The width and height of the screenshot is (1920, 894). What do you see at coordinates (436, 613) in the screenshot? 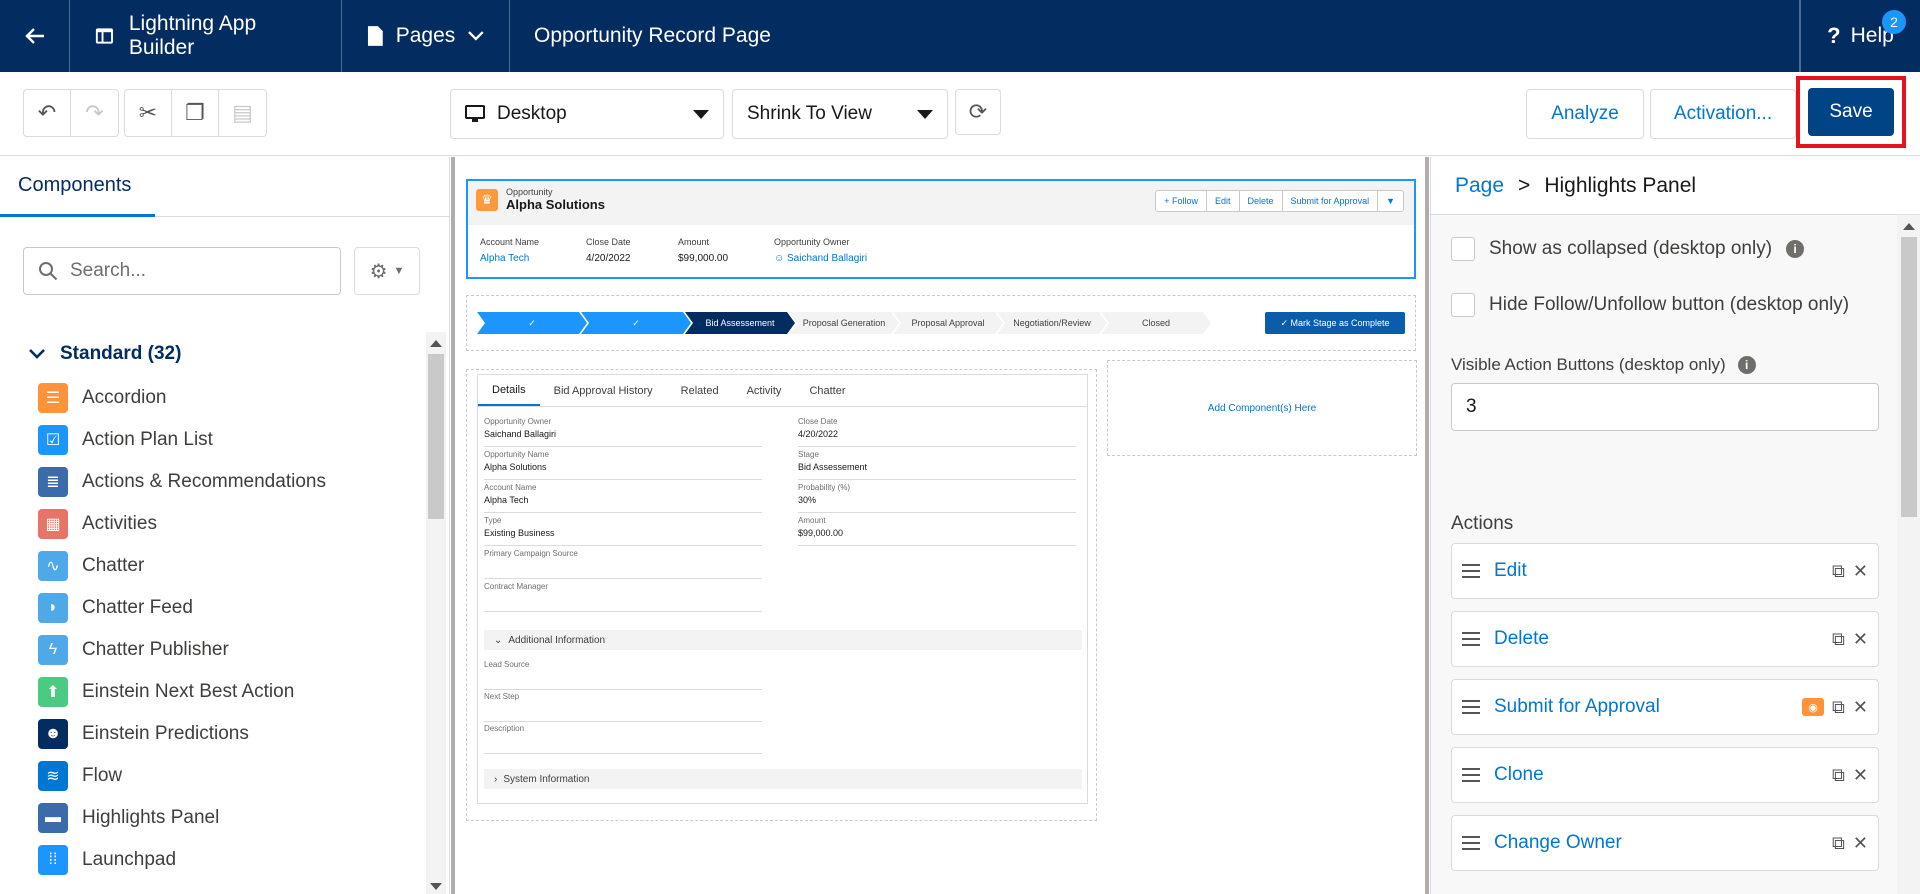
I see `components-scrollbar` at bounding box center [436, 613].